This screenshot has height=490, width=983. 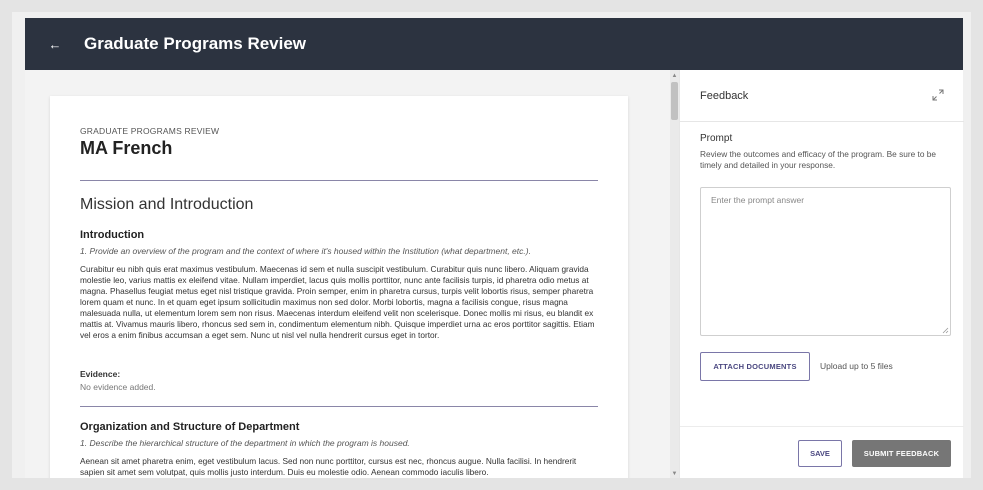 What do you see at coordinates (674, 274) in the screenshot?
I see `document-scrollbar: ▲ ▼` at bounding box center [674, 274].